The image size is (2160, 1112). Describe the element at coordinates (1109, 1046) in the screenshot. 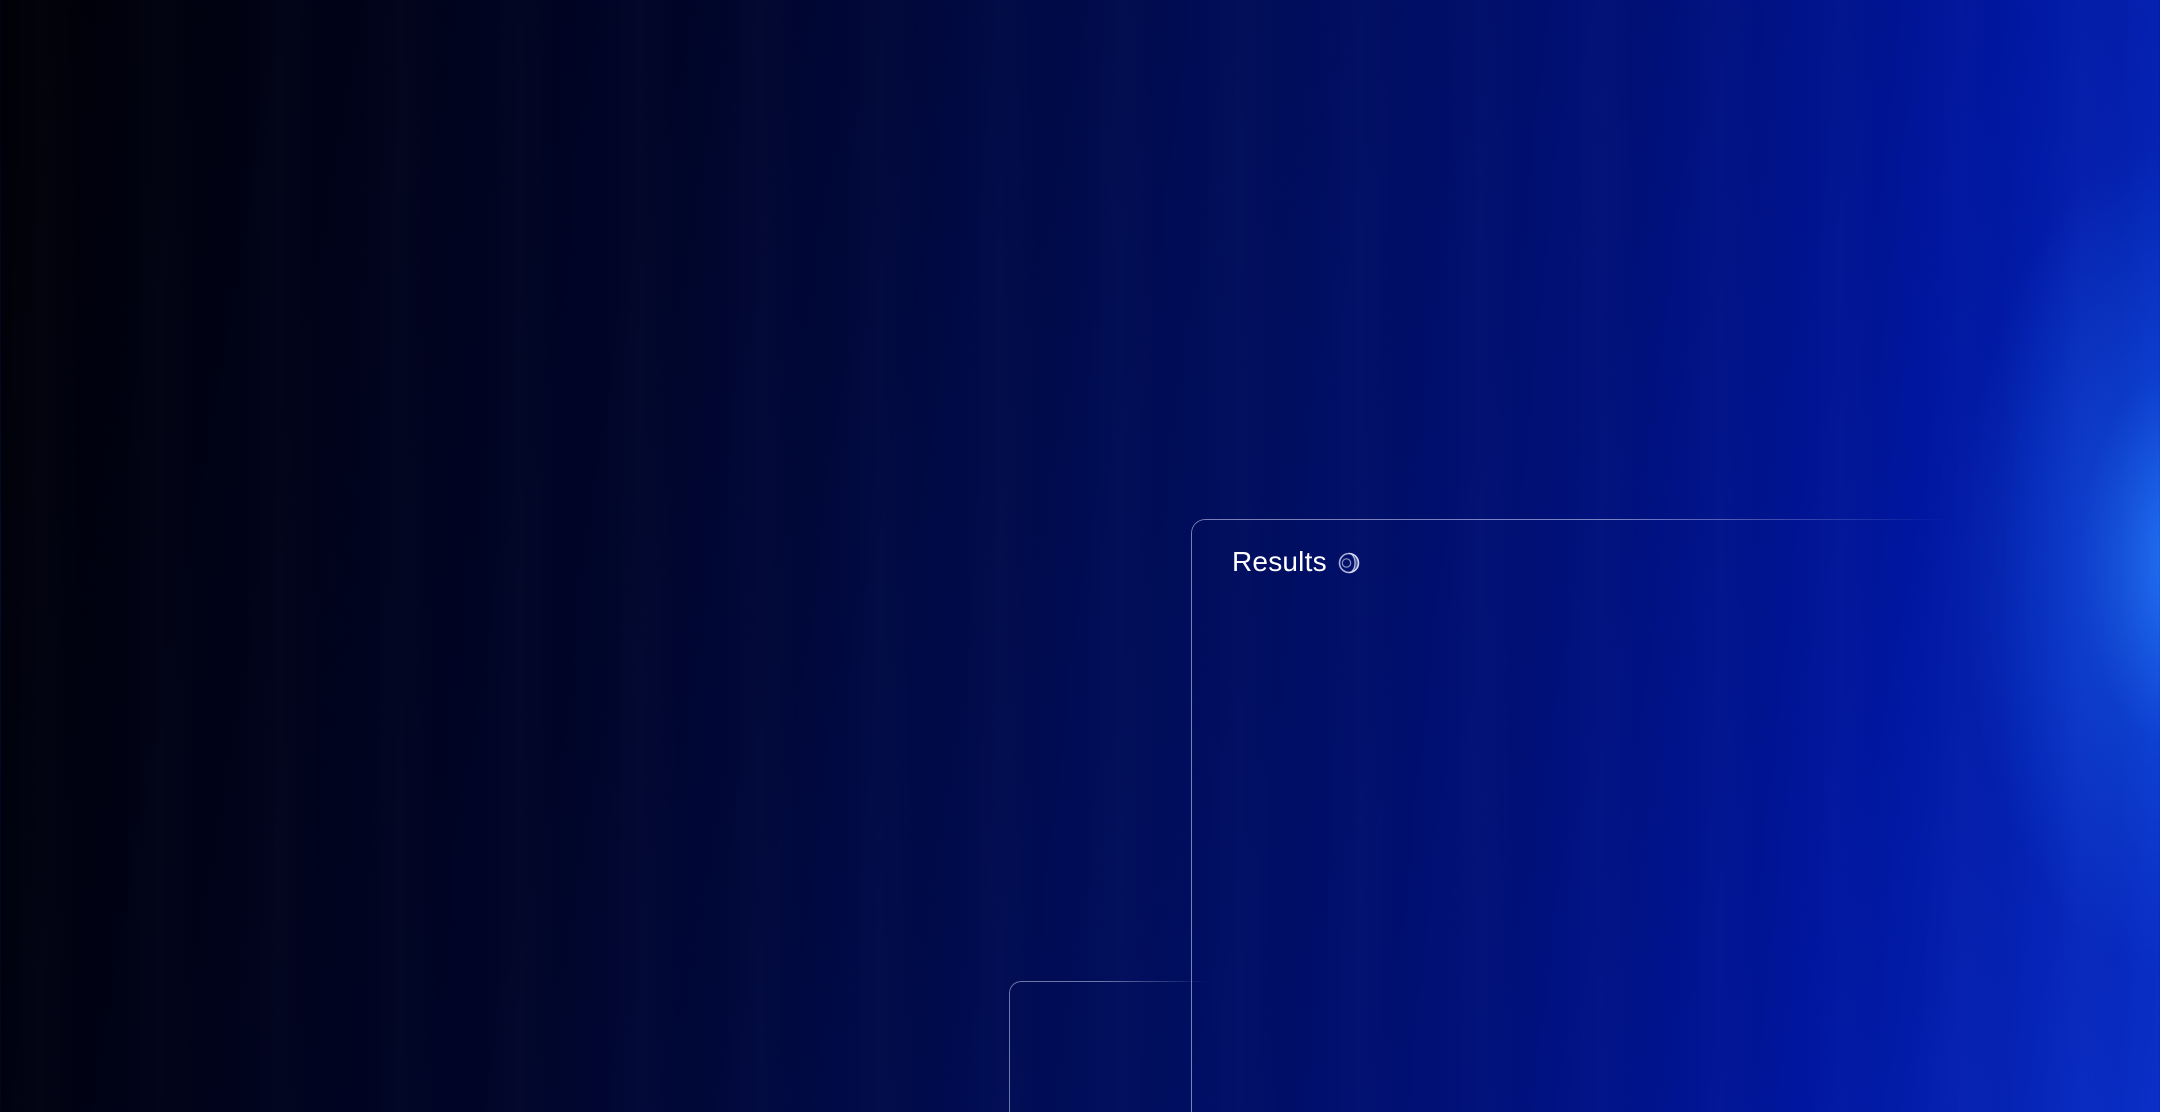

I see `secondary-panel` at that location.